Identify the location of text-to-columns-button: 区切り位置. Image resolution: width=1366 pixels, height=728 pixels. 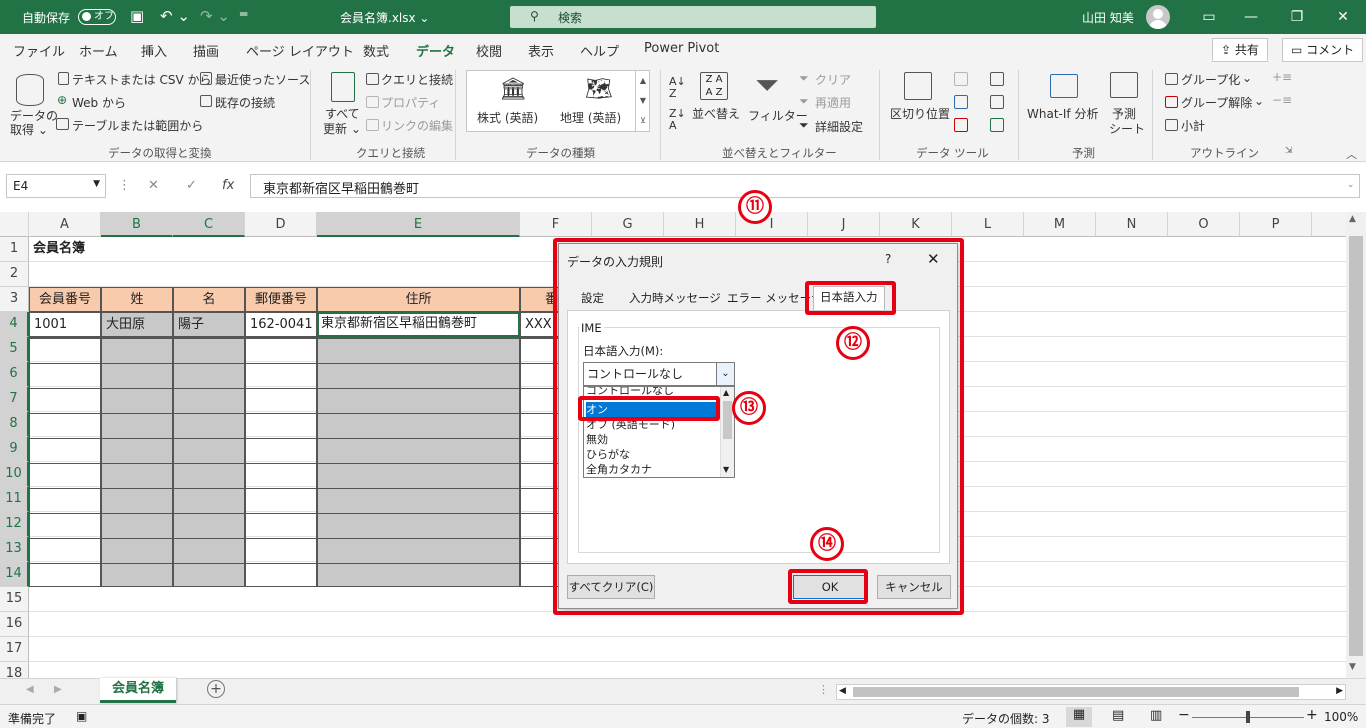
(920, 113).